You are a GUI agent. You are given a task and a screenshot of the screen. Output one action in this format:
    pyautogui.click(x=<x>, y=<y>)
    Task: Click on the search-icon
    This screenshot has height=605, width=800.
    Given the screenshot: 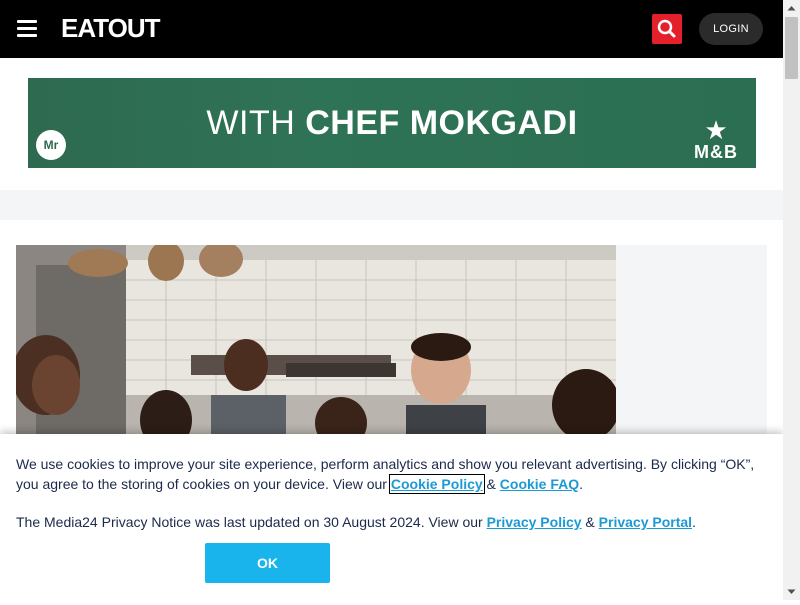 What is the action you would take?
    pyautogui.click(x=666, y=28)
    